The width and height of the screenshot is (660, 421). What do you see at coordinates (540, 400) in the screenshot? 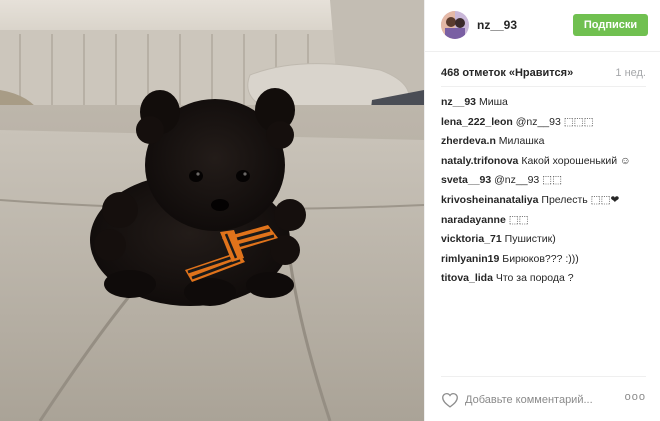
I see `add-comment-input` at bounding box center [540, 400].